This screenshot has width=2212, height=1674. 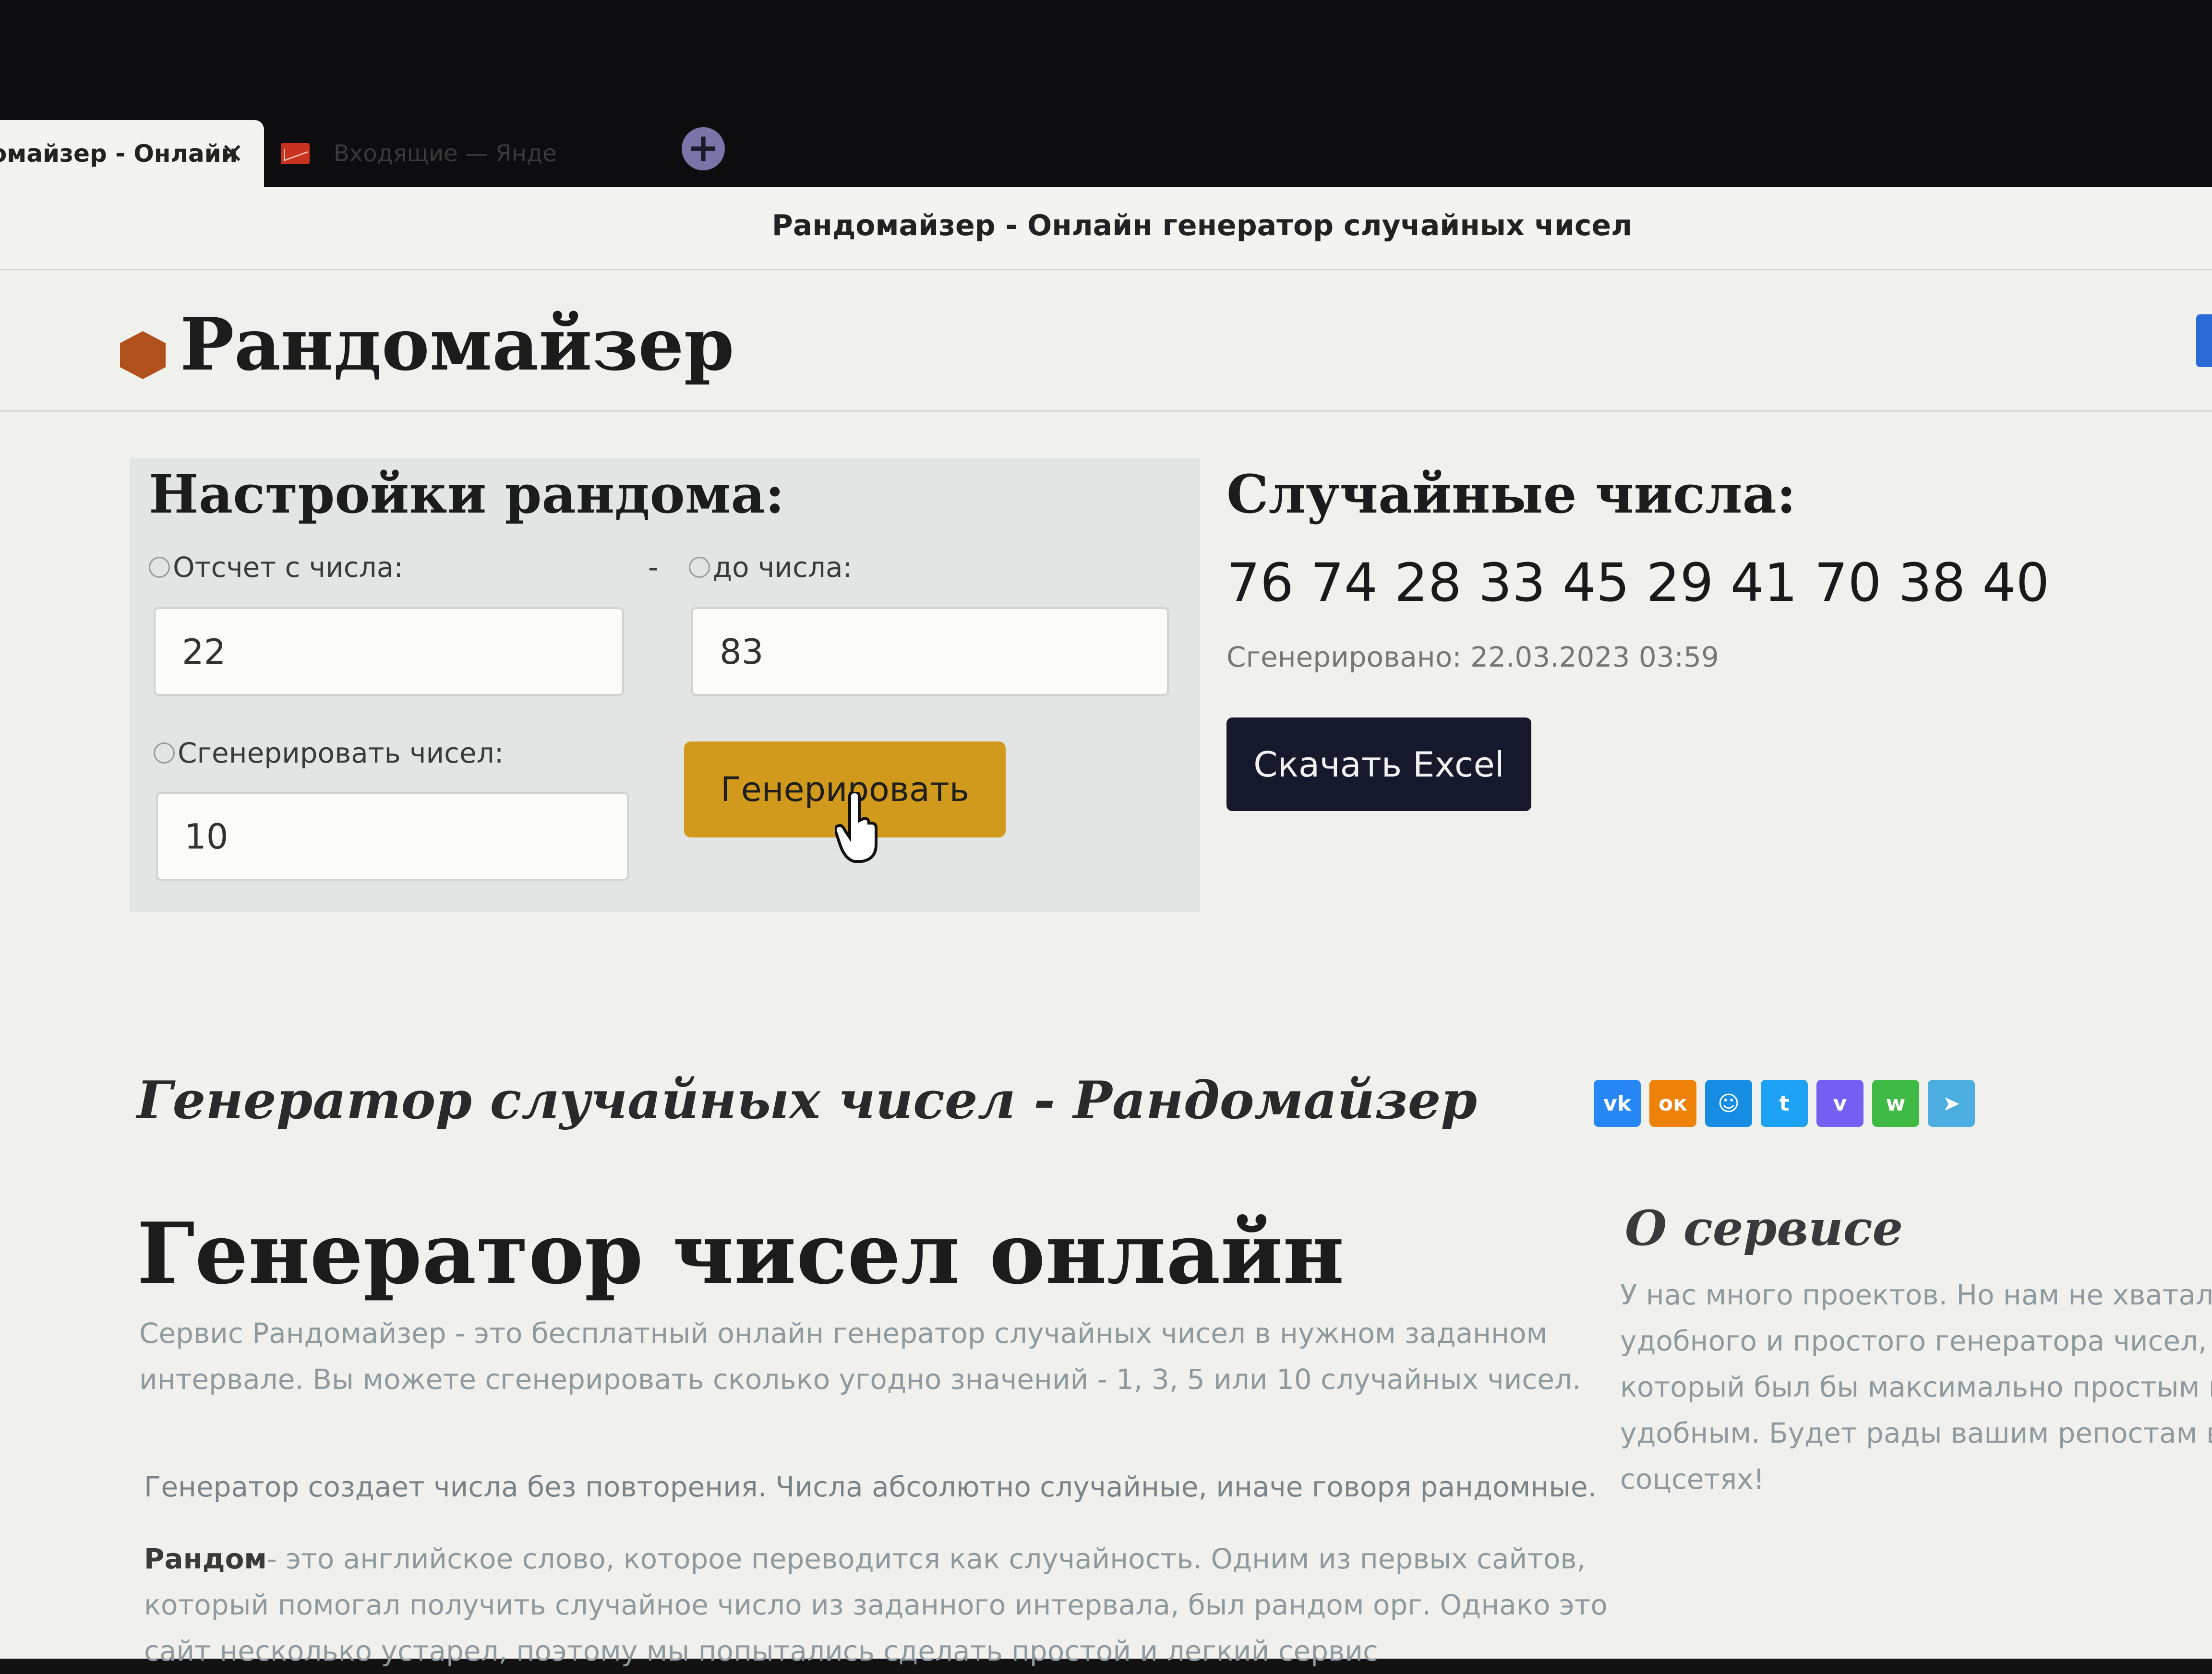 What do you see at coordinates (1106, 411) in the screenshot?
I see `header-divider` at bounding box center [1106, 411].